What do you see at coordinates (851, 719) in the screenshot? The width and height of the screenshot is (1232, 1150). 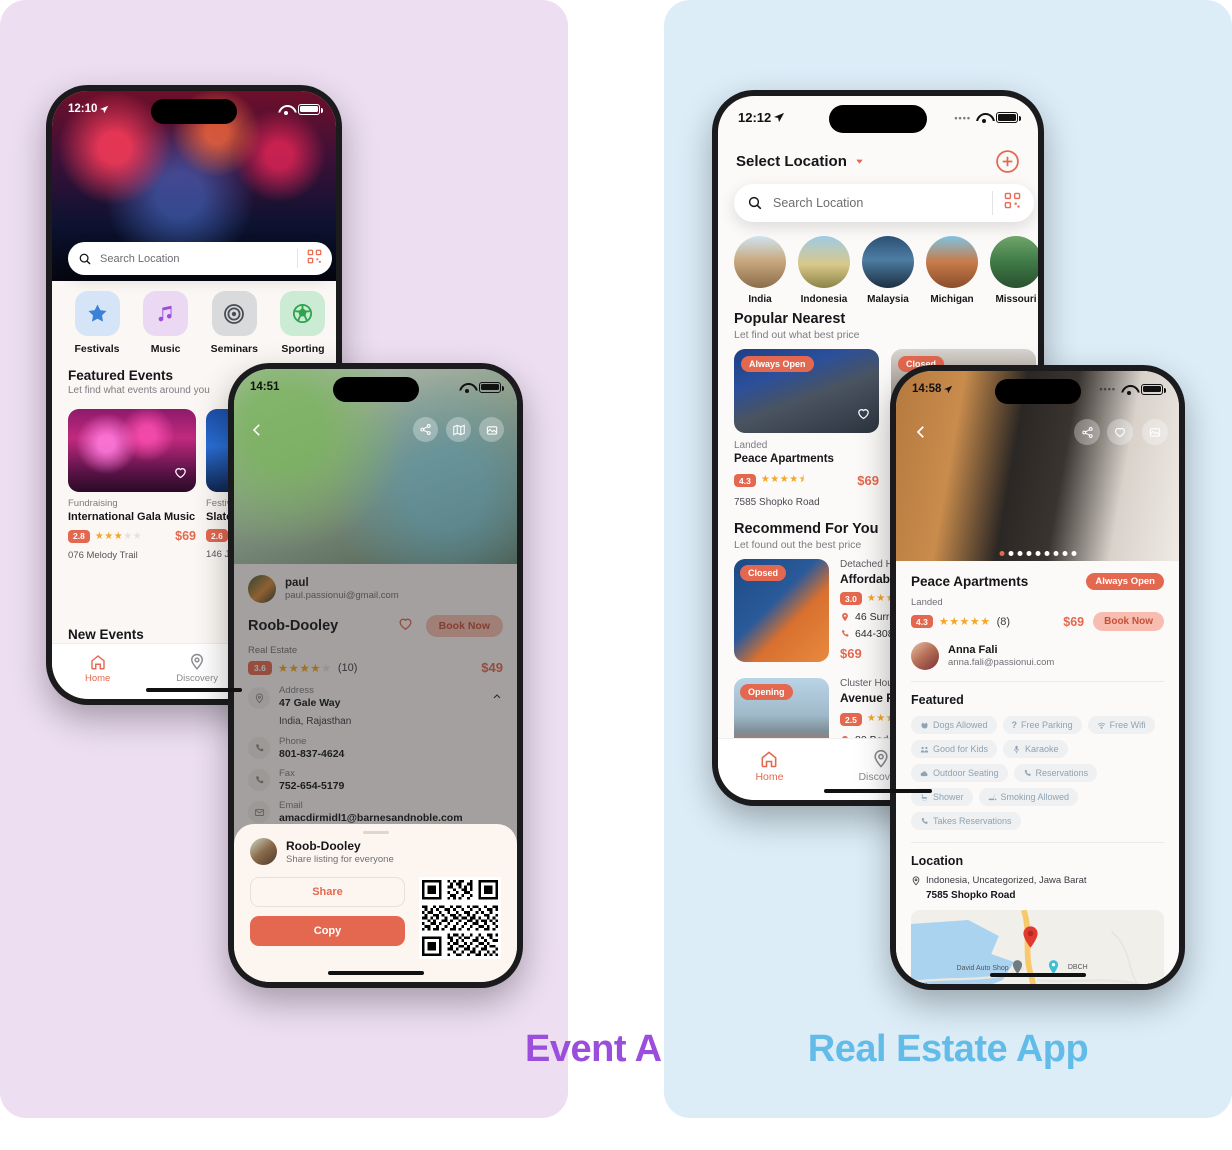 I see `rating-badge: 2.5` at bounding box center [851, 719].